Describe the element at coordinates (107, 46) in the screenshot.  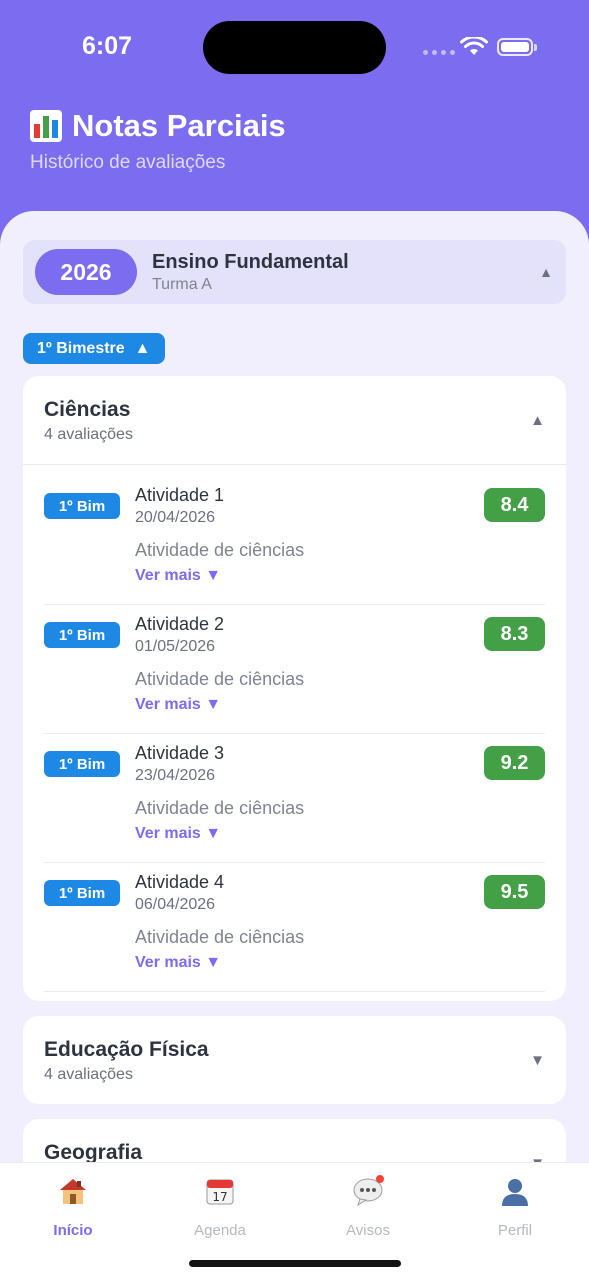
I see `status-time: 6:07` at that location.